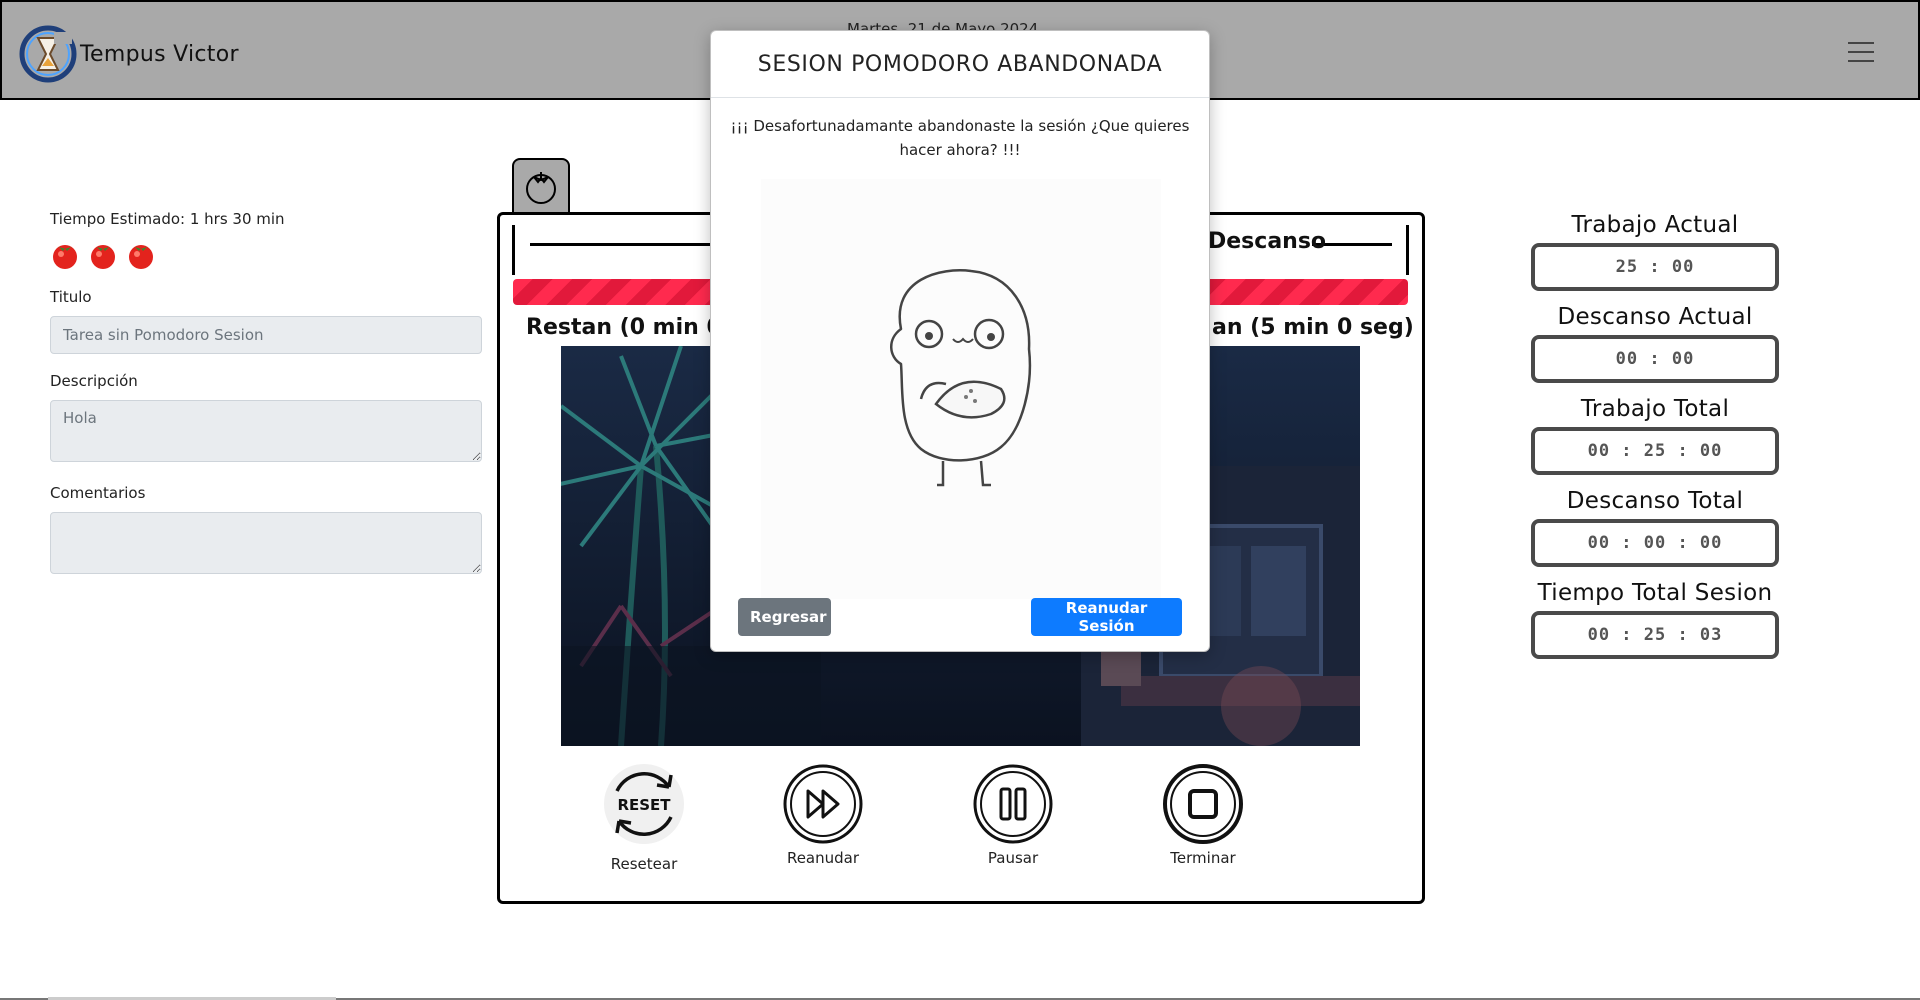 Image resolution: width=1920 pixels, height=1000 pixels. I want to click on current-break-value: 00, so click(1655, 359).